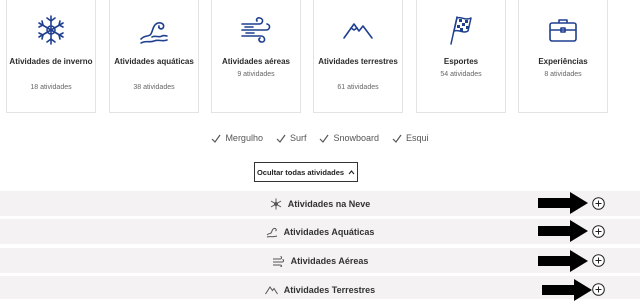 This screenshot has width=640, height=304. Describe the element at coordinates (417, 138) in the screenshot. I see `chip-label: Esqui` at that location.